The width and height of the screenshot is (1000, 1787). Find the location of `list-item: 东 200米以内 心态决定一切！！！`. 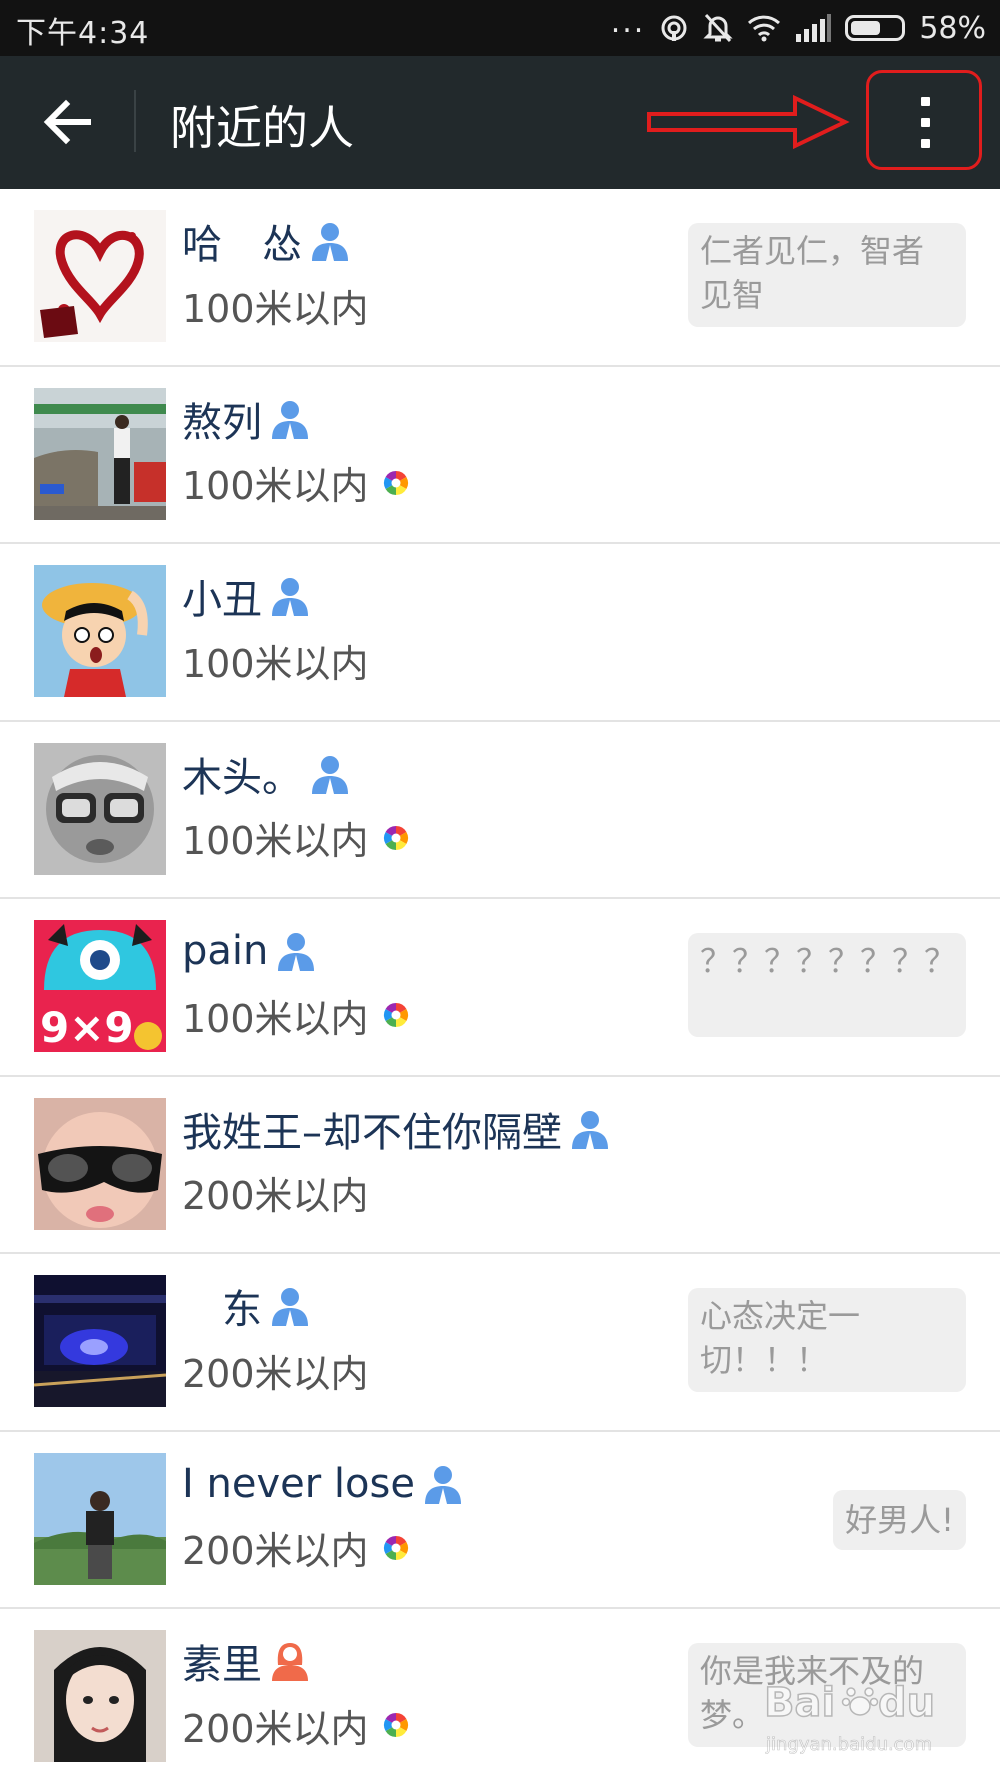

list-item: 东 200米以内 心态决定一切！！！ is located at coordinates (500, 1343).